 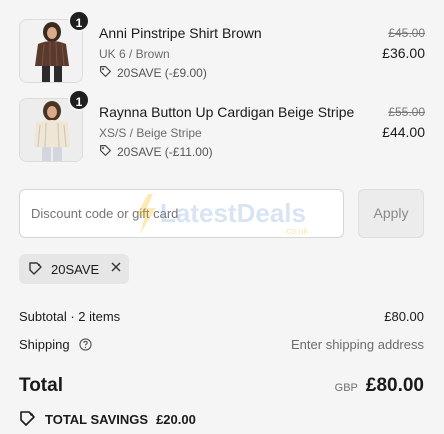 I want to click on total-amount: £80.00, so click(x=394, y=385).